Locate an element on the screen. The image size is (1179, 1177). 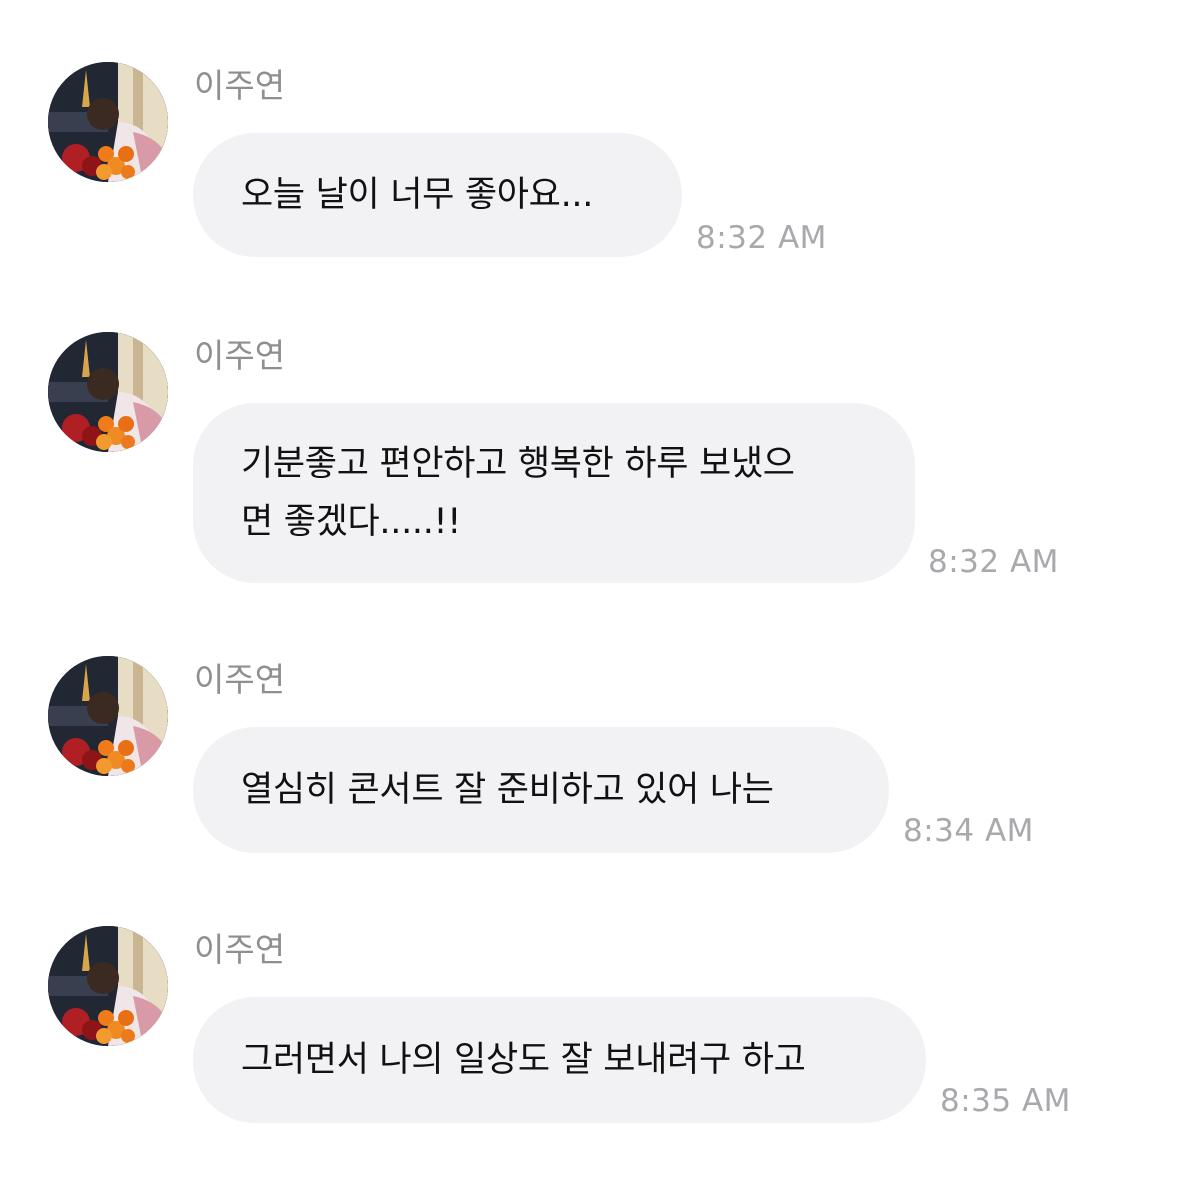
message-bubble: 열심히 콘서트 잘 준비하고 있어 나는 is located at coordinates (541, 790).